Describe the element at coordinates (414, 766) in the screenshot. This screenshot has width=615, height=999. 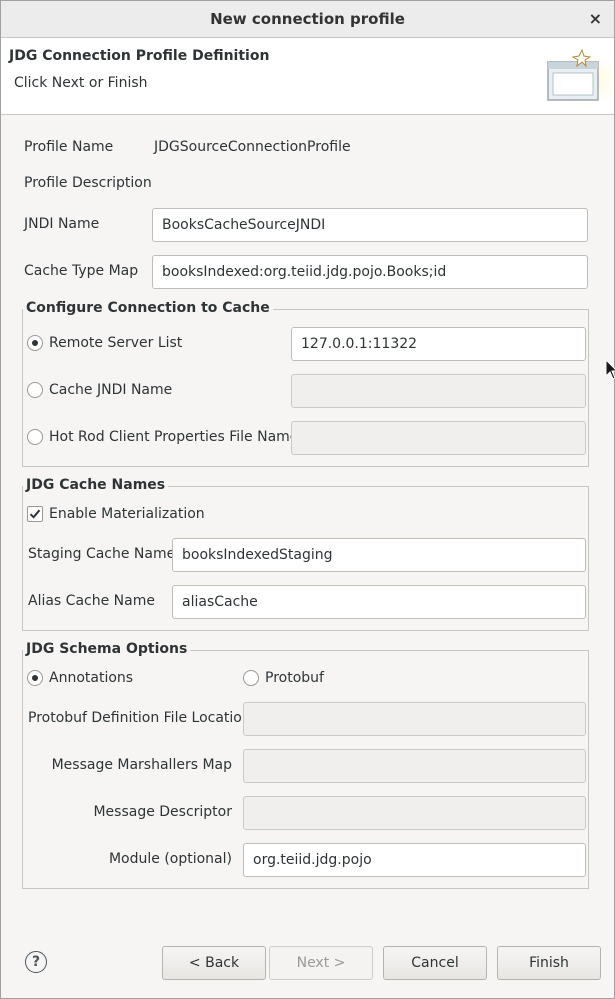
I see `marshallers-map-input` at that location.